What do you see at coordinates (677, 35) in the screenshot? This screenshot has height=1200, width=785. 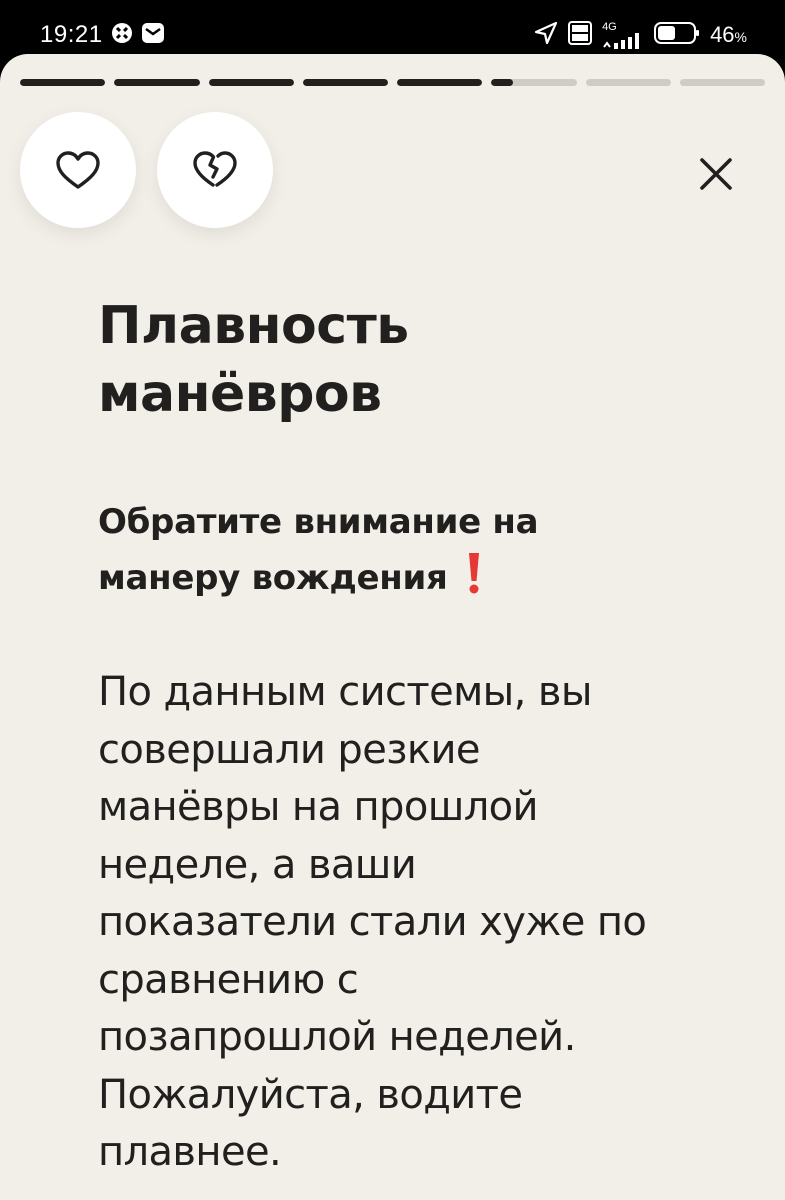 I see `battery-icon` at bounding box center [677, 35].